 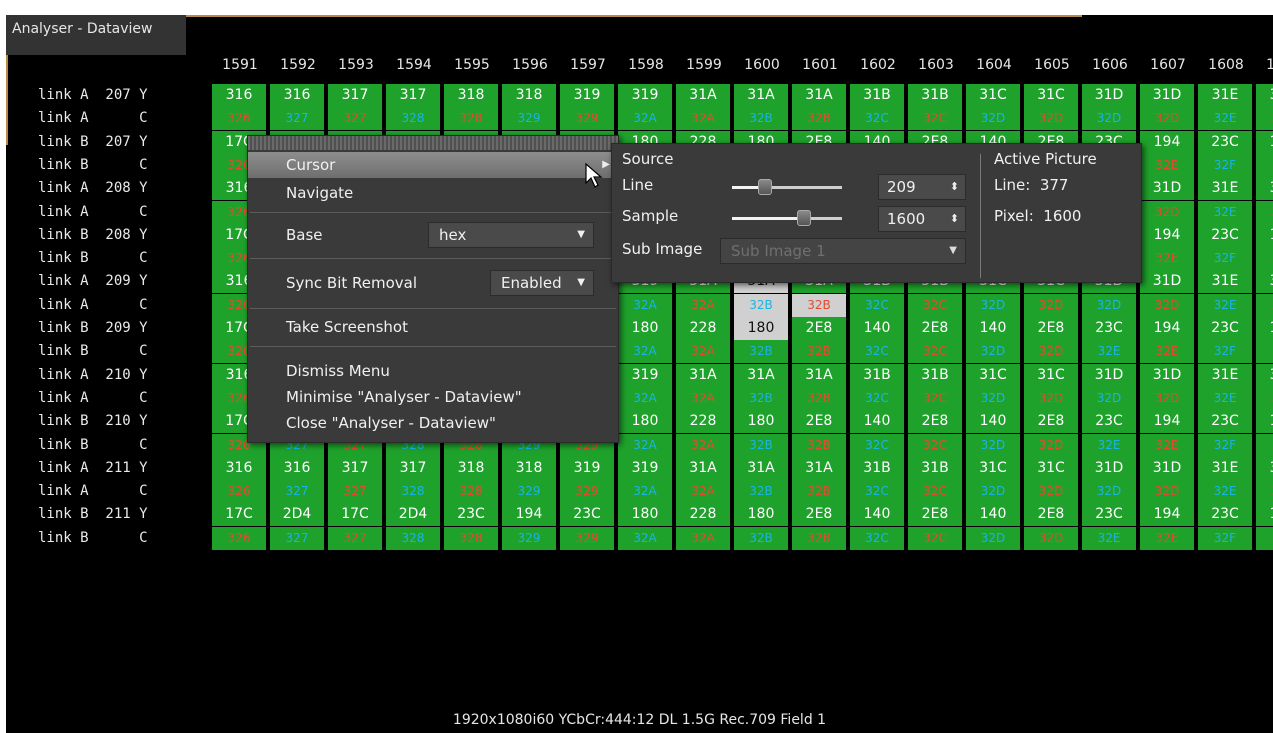 I want to click on sample-slider-thumb, so click(x=803, y=218).